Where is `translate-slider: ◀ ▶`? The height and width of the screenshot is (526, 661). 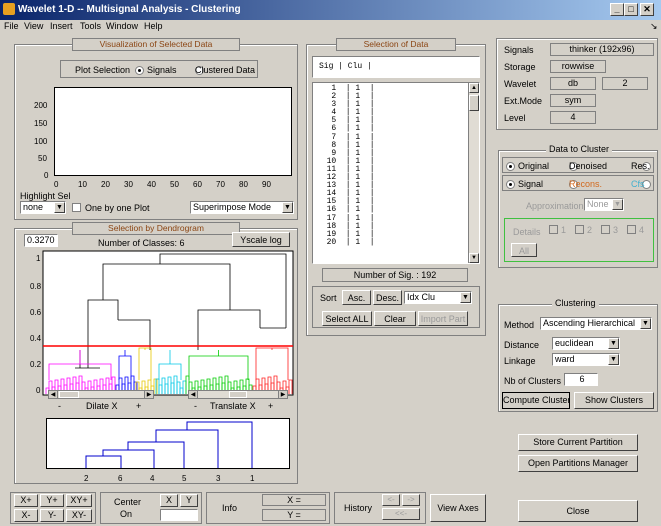 translate-slider: ◀ ▶ is located at coordinates (238, 394).